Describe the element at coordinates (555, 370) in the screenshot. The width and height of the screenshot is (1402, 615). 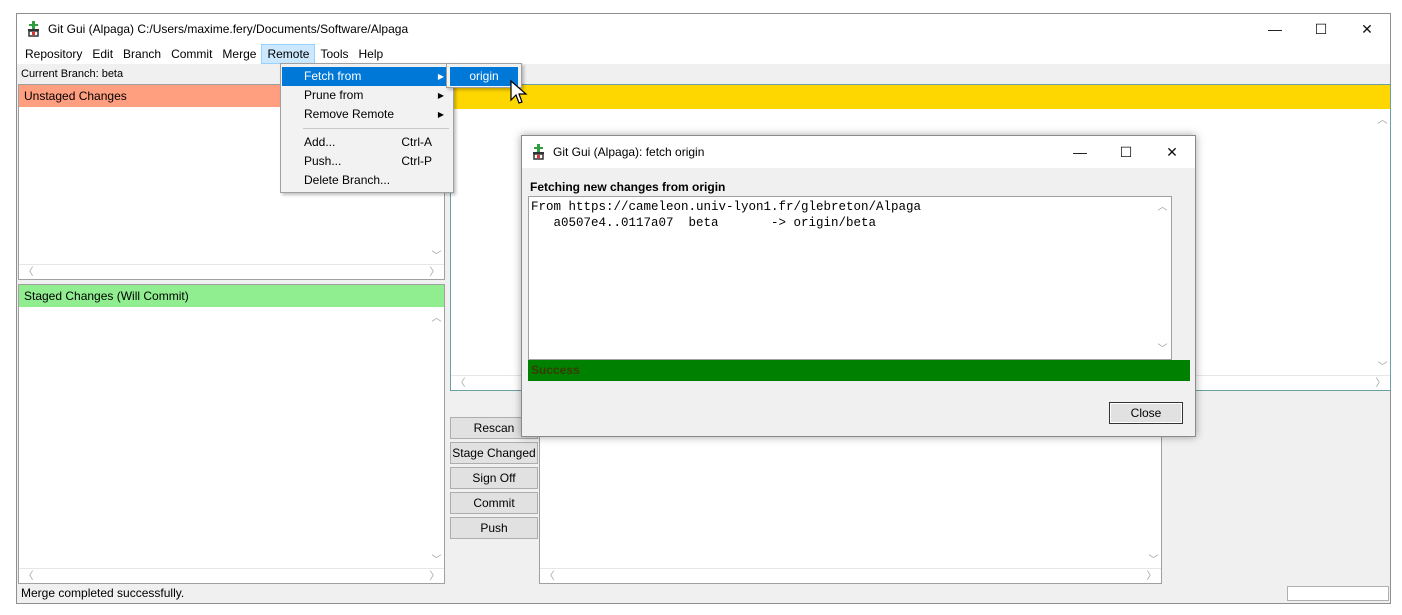
I see `success-label: Success` at that location.